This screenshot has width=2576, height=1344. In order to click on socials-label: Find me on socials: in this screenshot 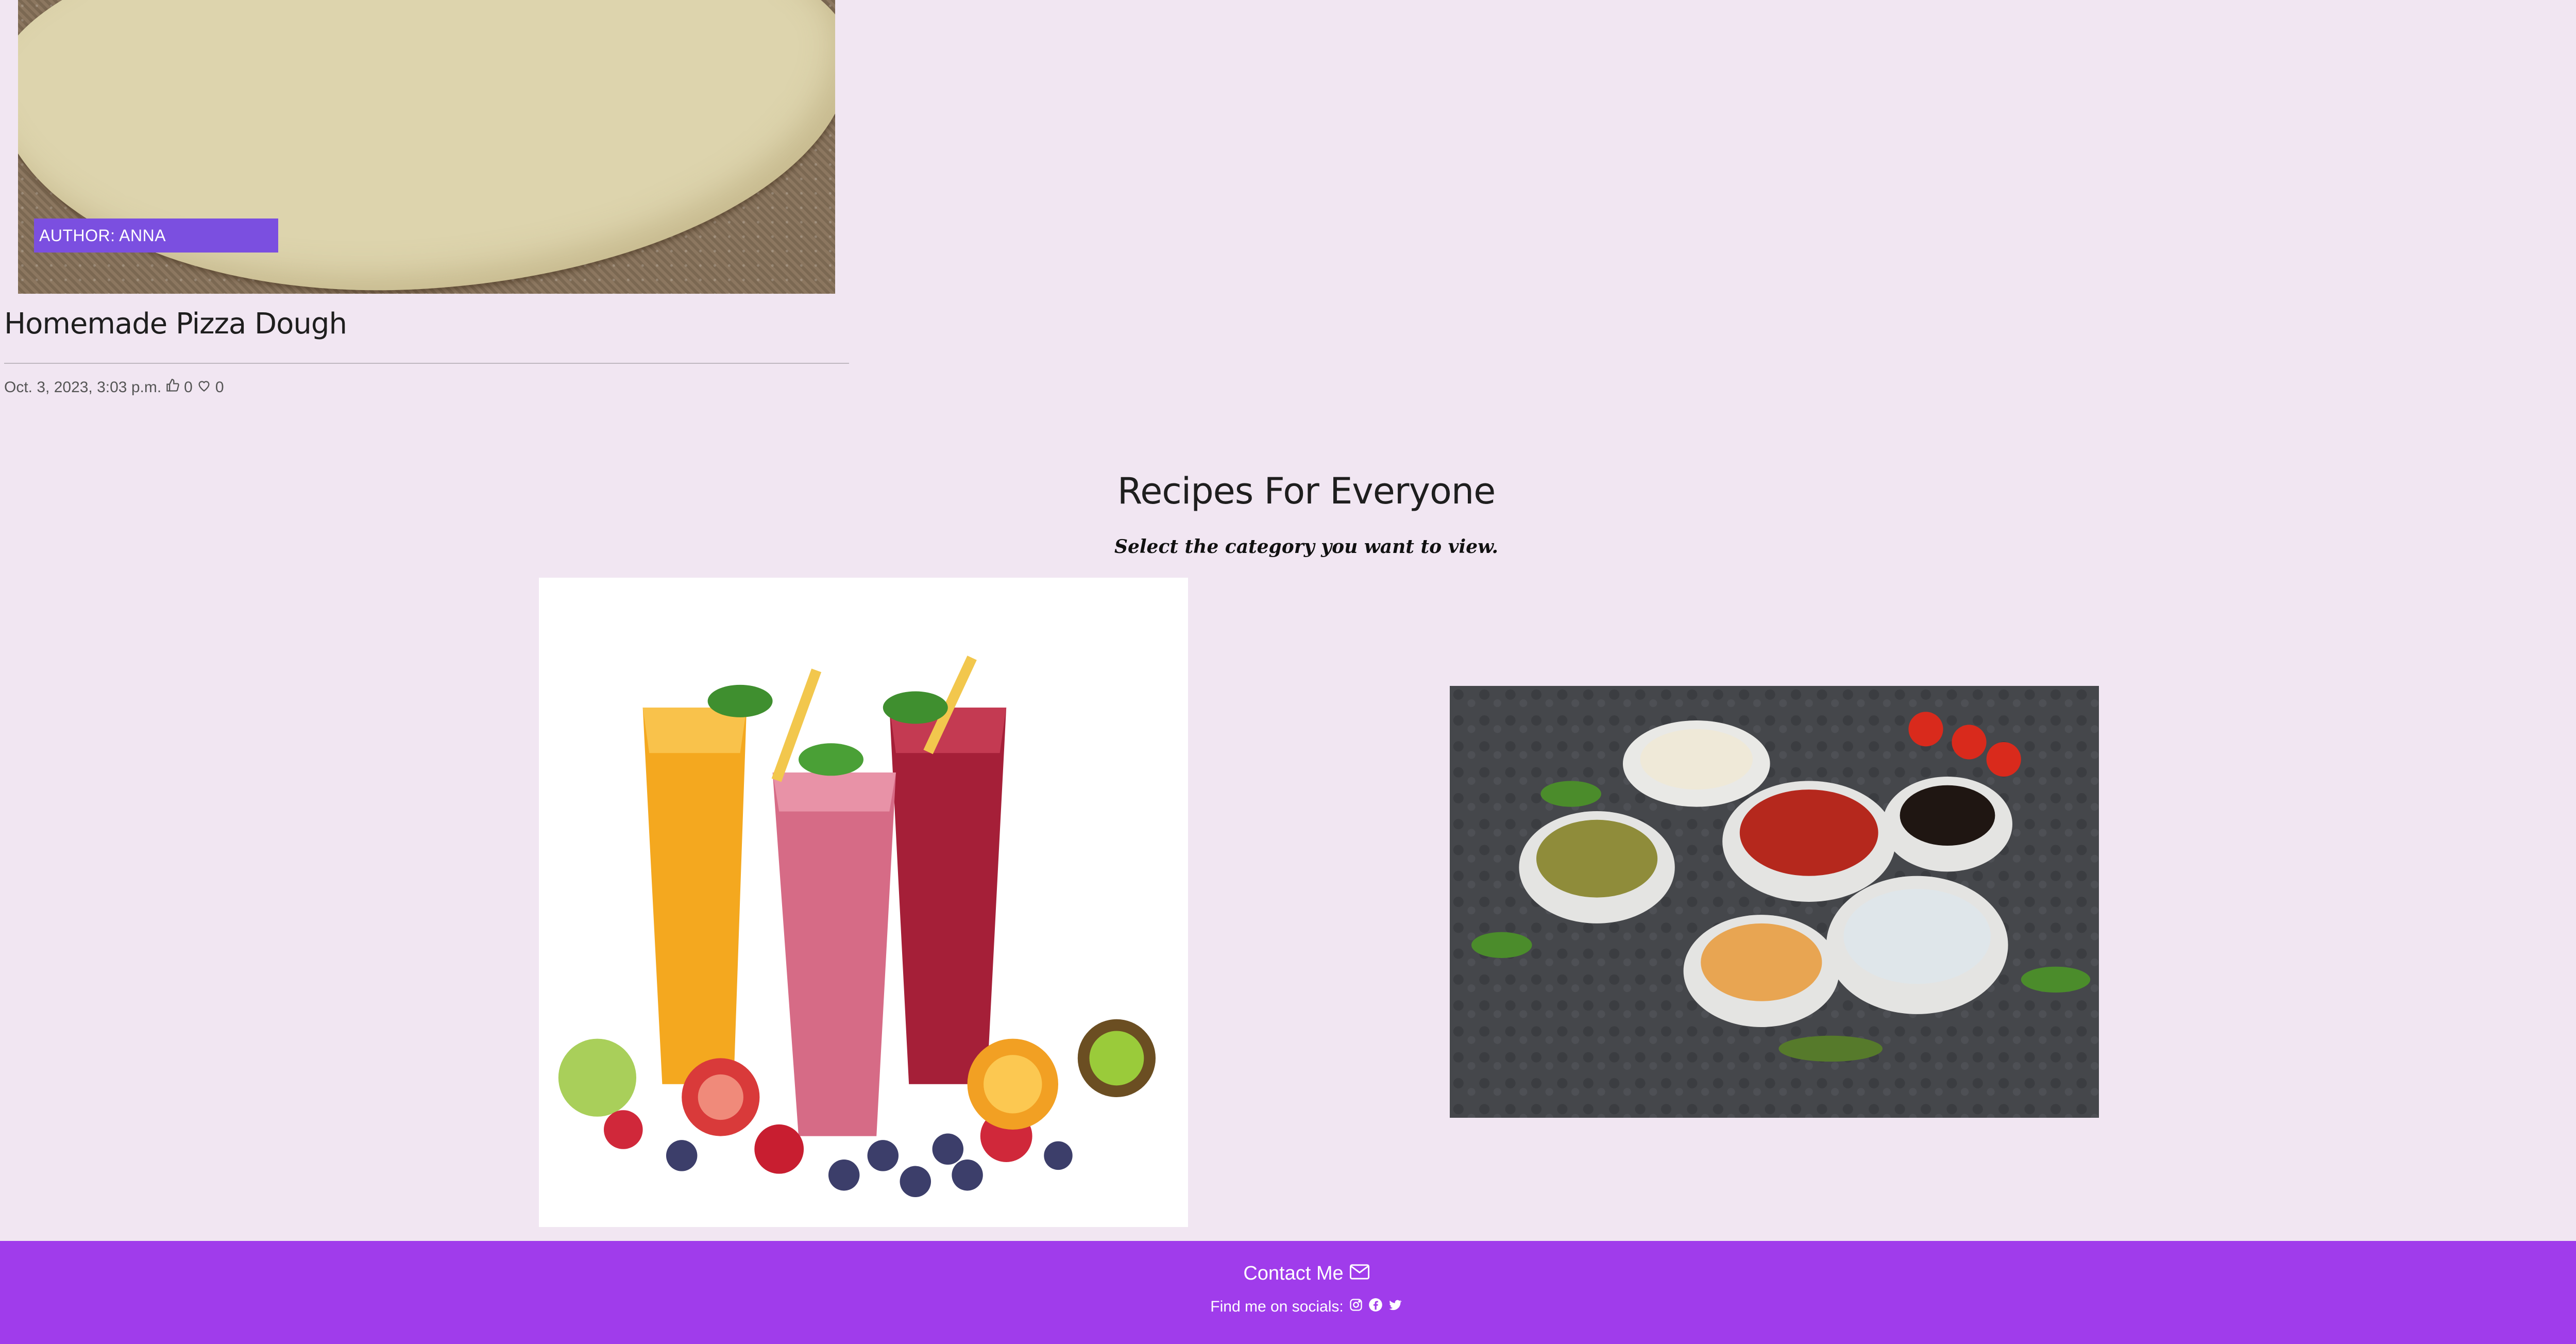, I will do `click(1277, 1306)`.